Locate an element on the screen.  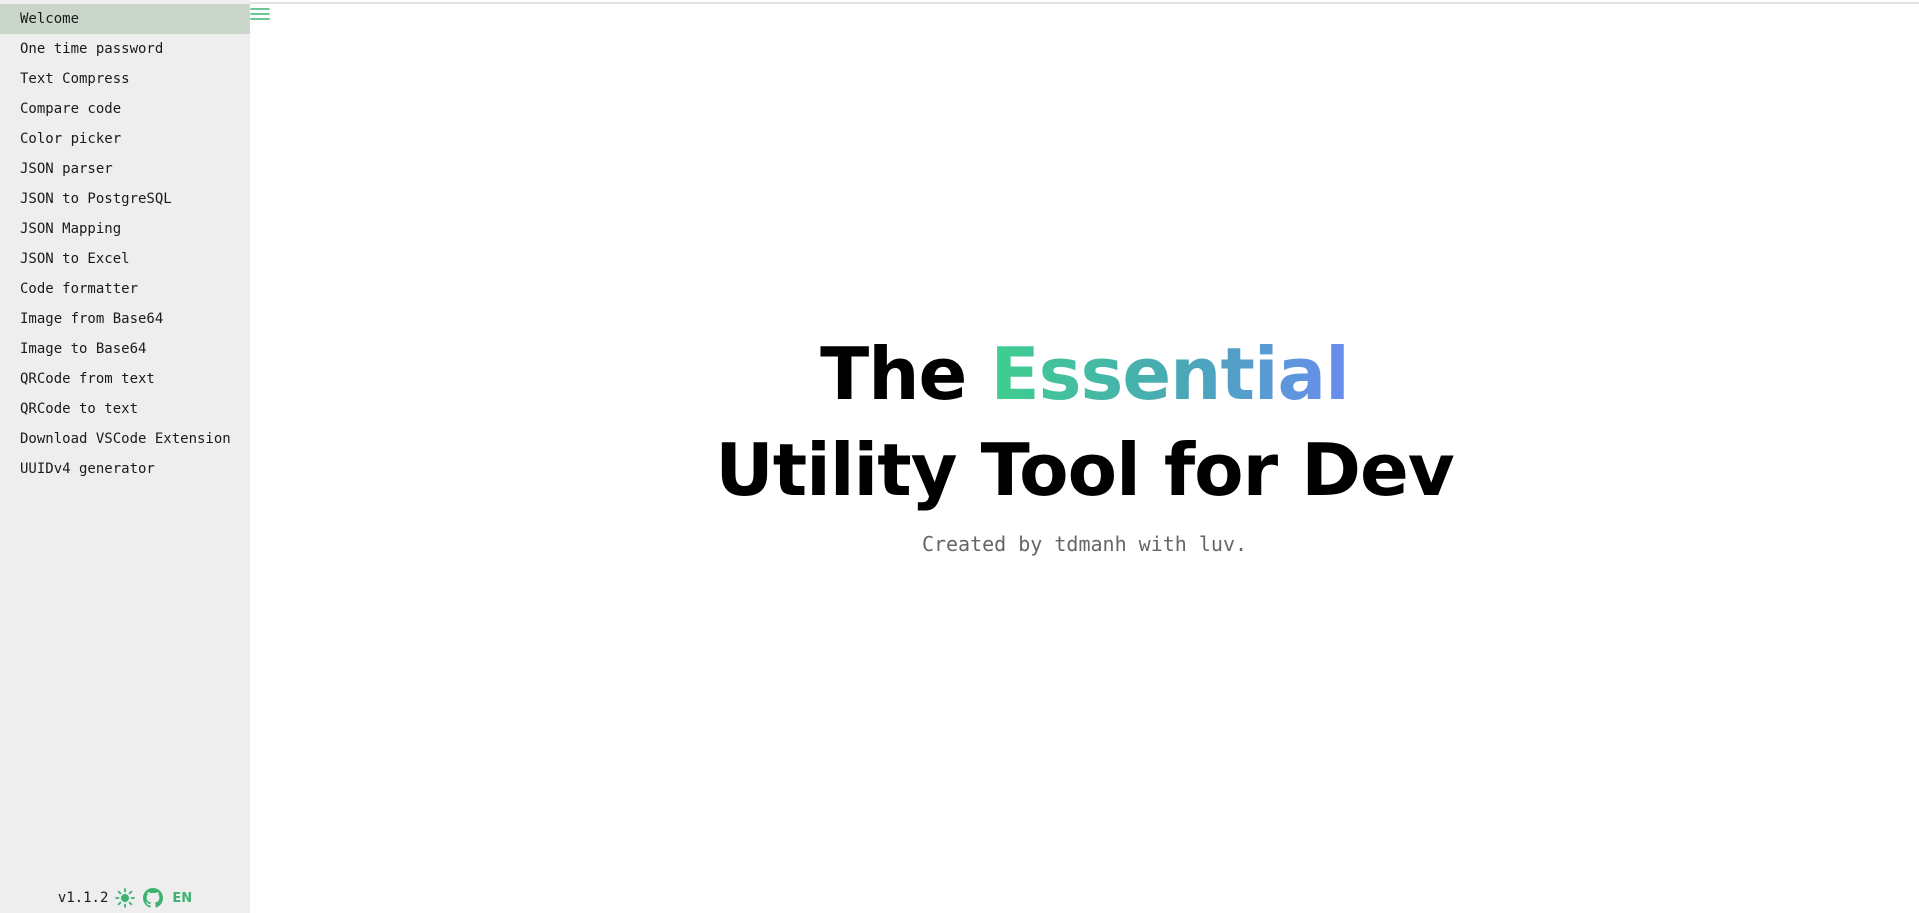
sidebar-footer: v1.1.2 EN is located at coordinates (125, 898).